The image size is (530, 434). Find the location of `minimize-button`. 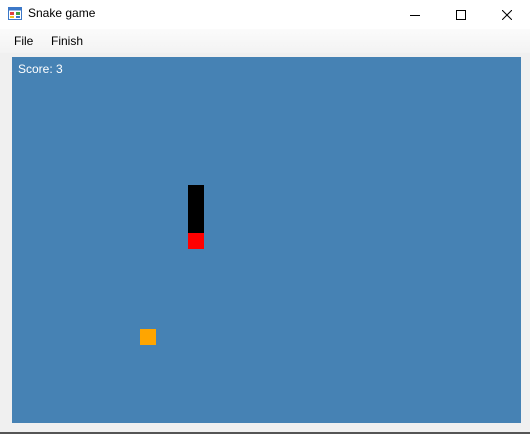

minimize-button is located at coordinates (415, 14).